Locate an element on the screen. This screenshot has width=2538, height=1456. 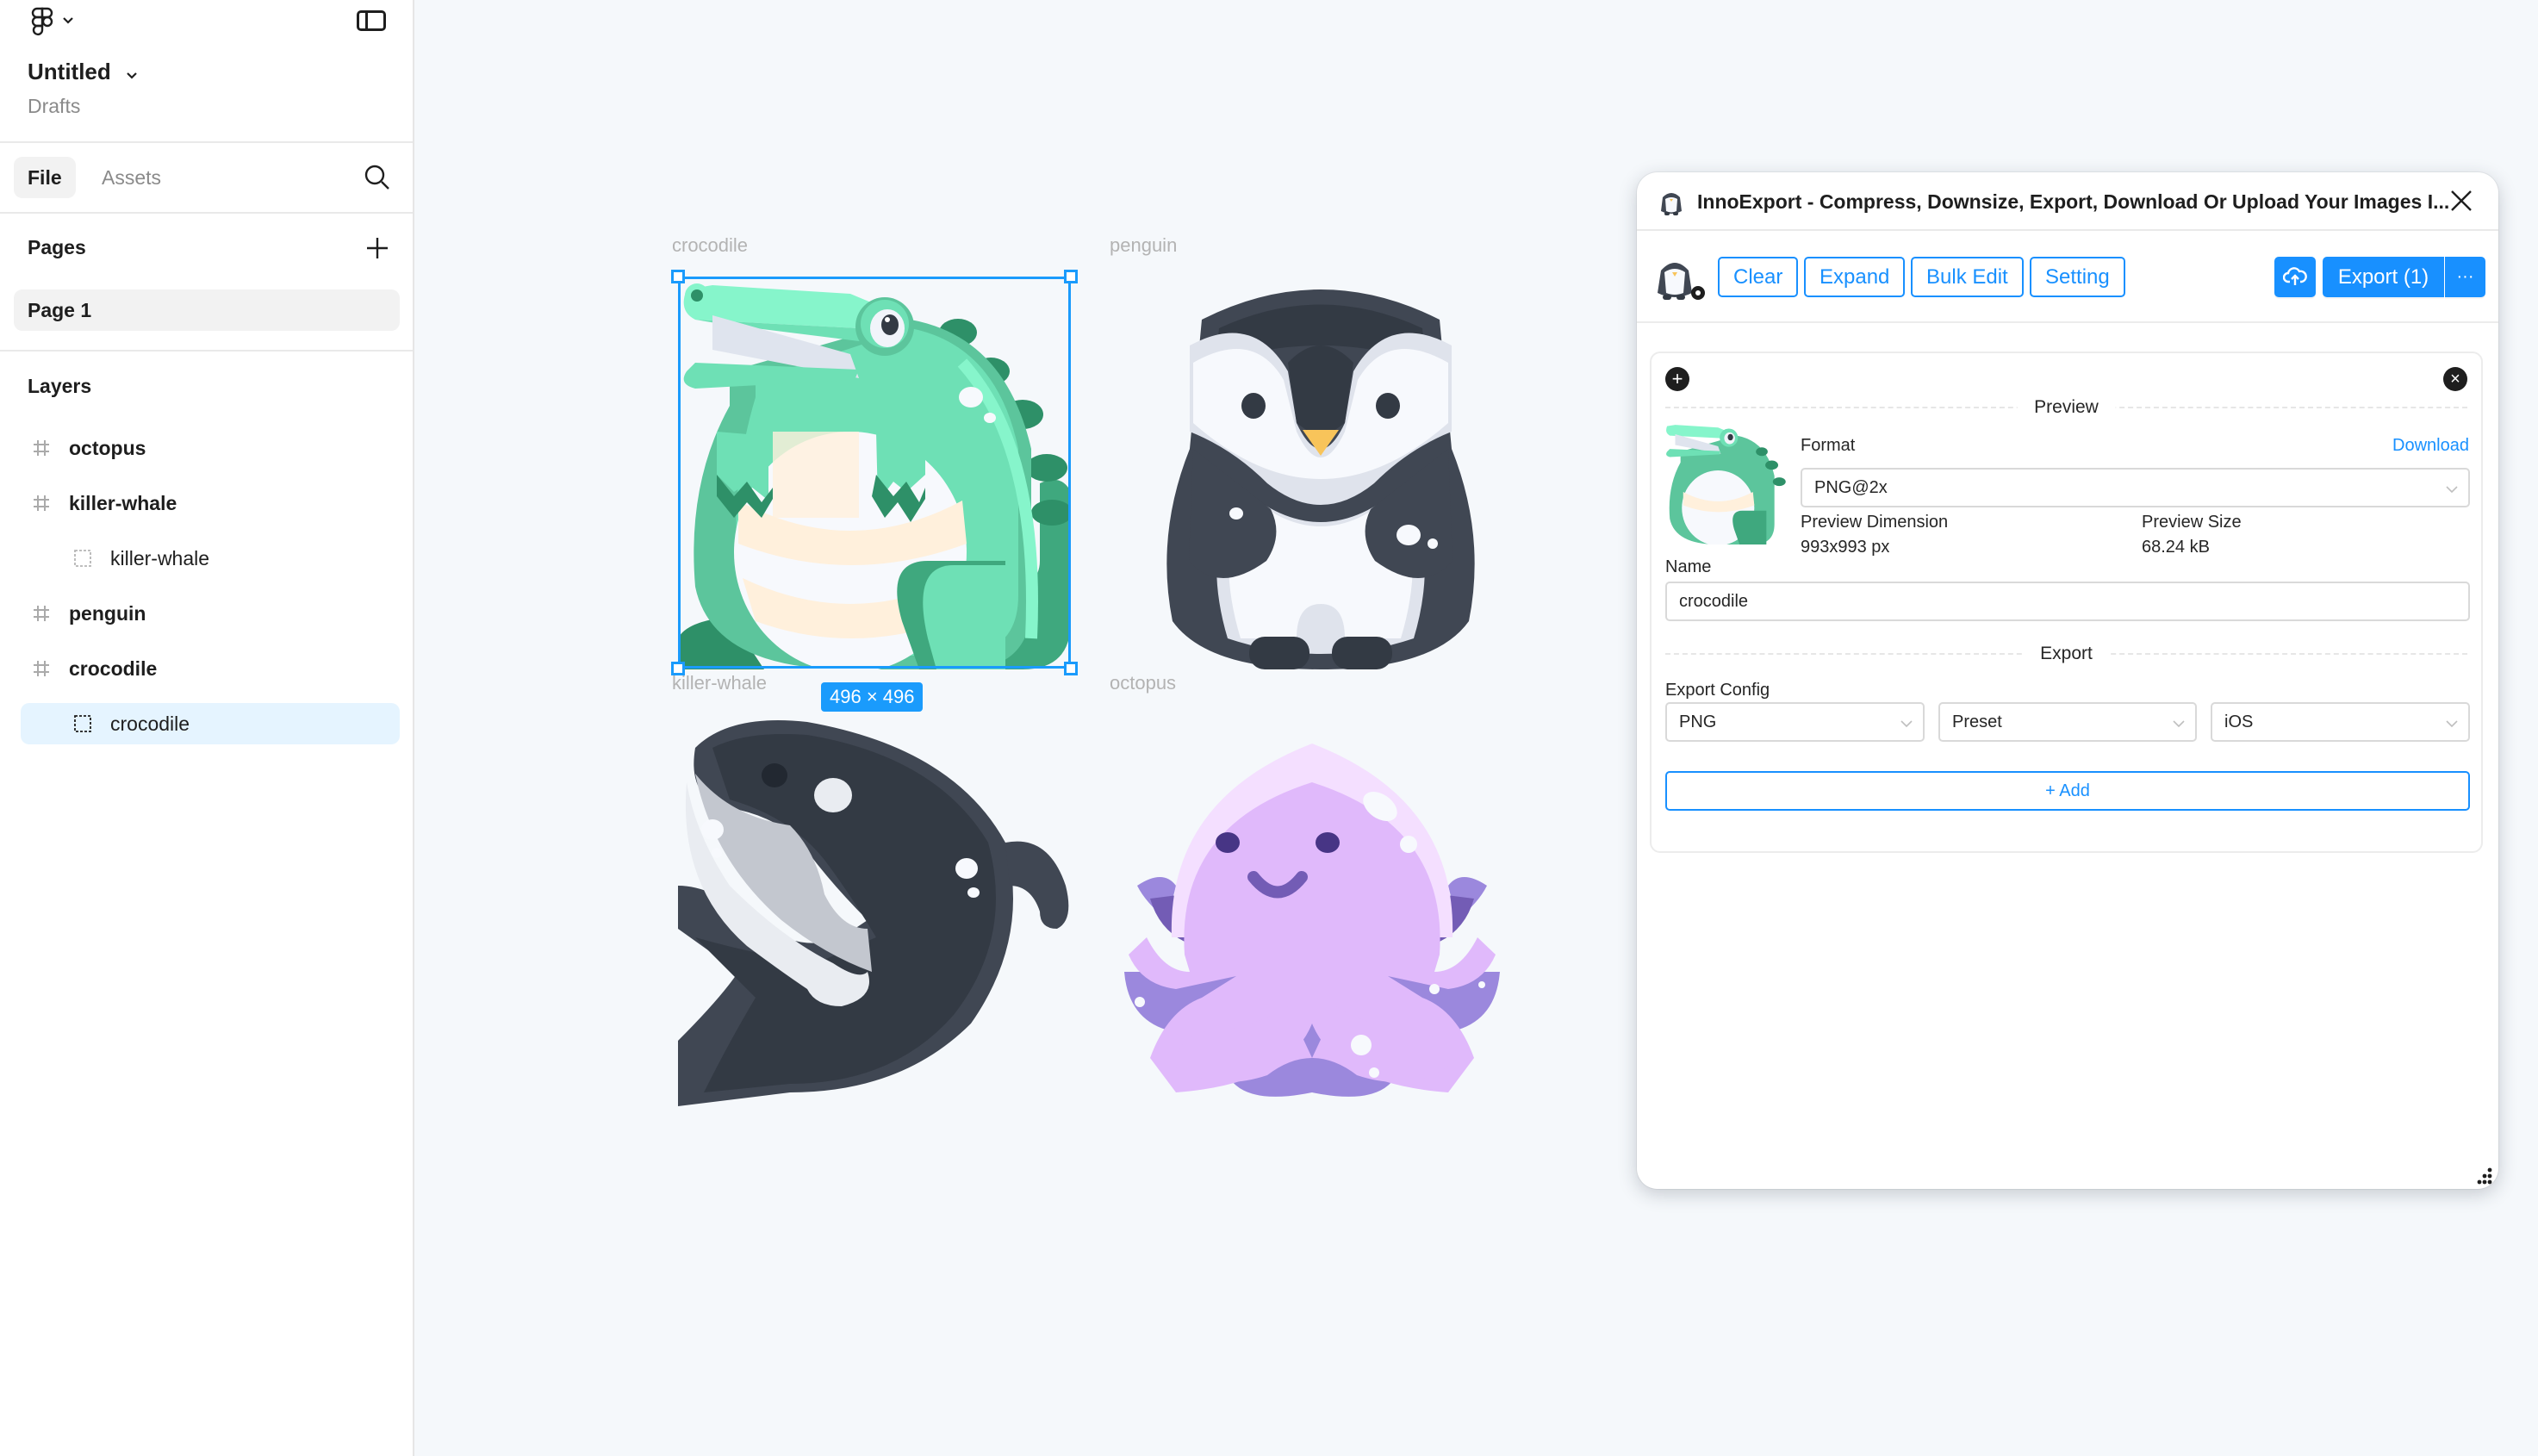
layer-item-octopus: octopus is located at coordinates (211, 448).